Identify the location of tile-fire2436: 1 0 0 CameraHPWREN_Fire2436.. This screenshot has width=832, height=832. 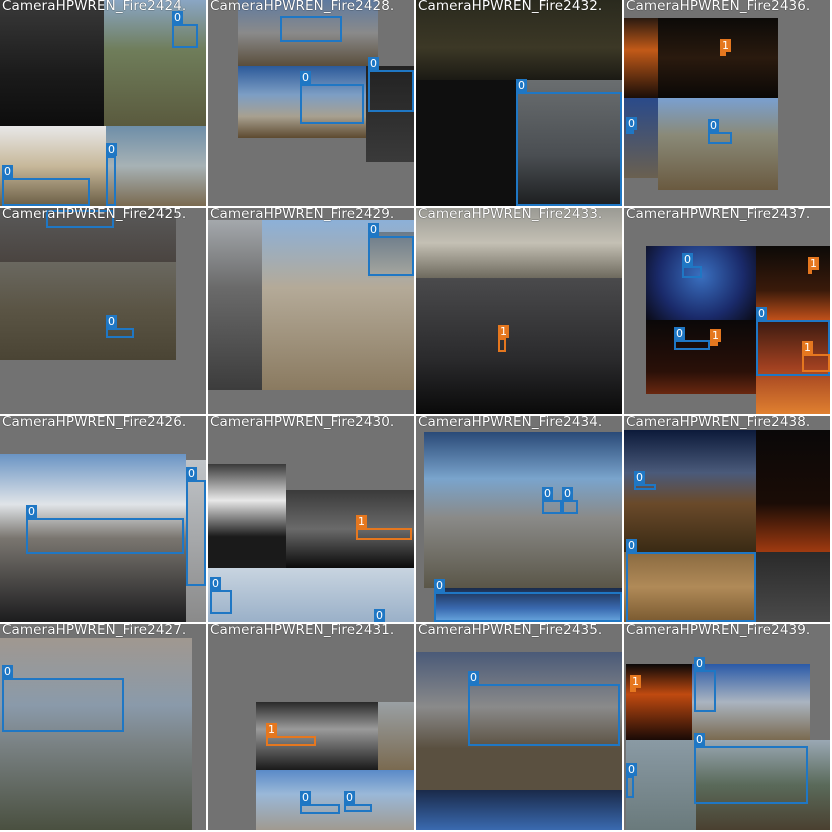
(727, 103).